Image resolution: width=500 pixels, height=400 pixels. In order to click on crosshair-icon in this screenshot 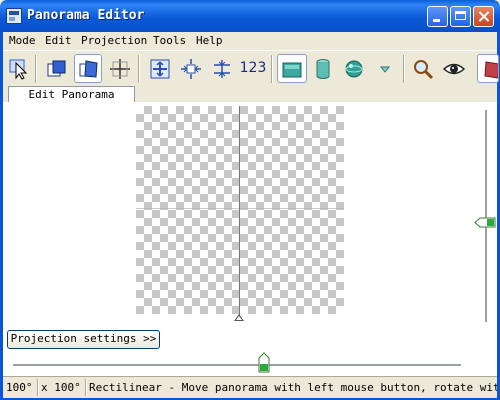, I will do `click(120, 69)`.